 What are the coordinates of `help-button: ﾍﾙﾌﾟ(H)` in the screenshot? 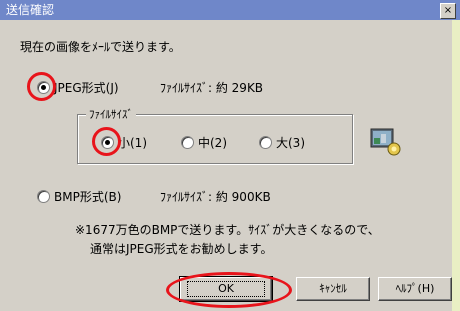 It's located at (415, 289).